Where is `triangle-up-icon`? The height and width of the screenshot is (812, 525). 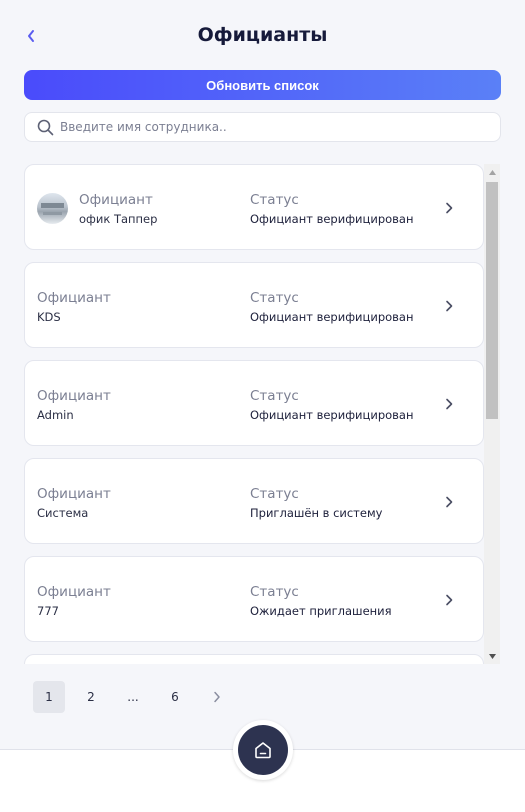 triangle-up-icon is located at coordinates (492, 172).